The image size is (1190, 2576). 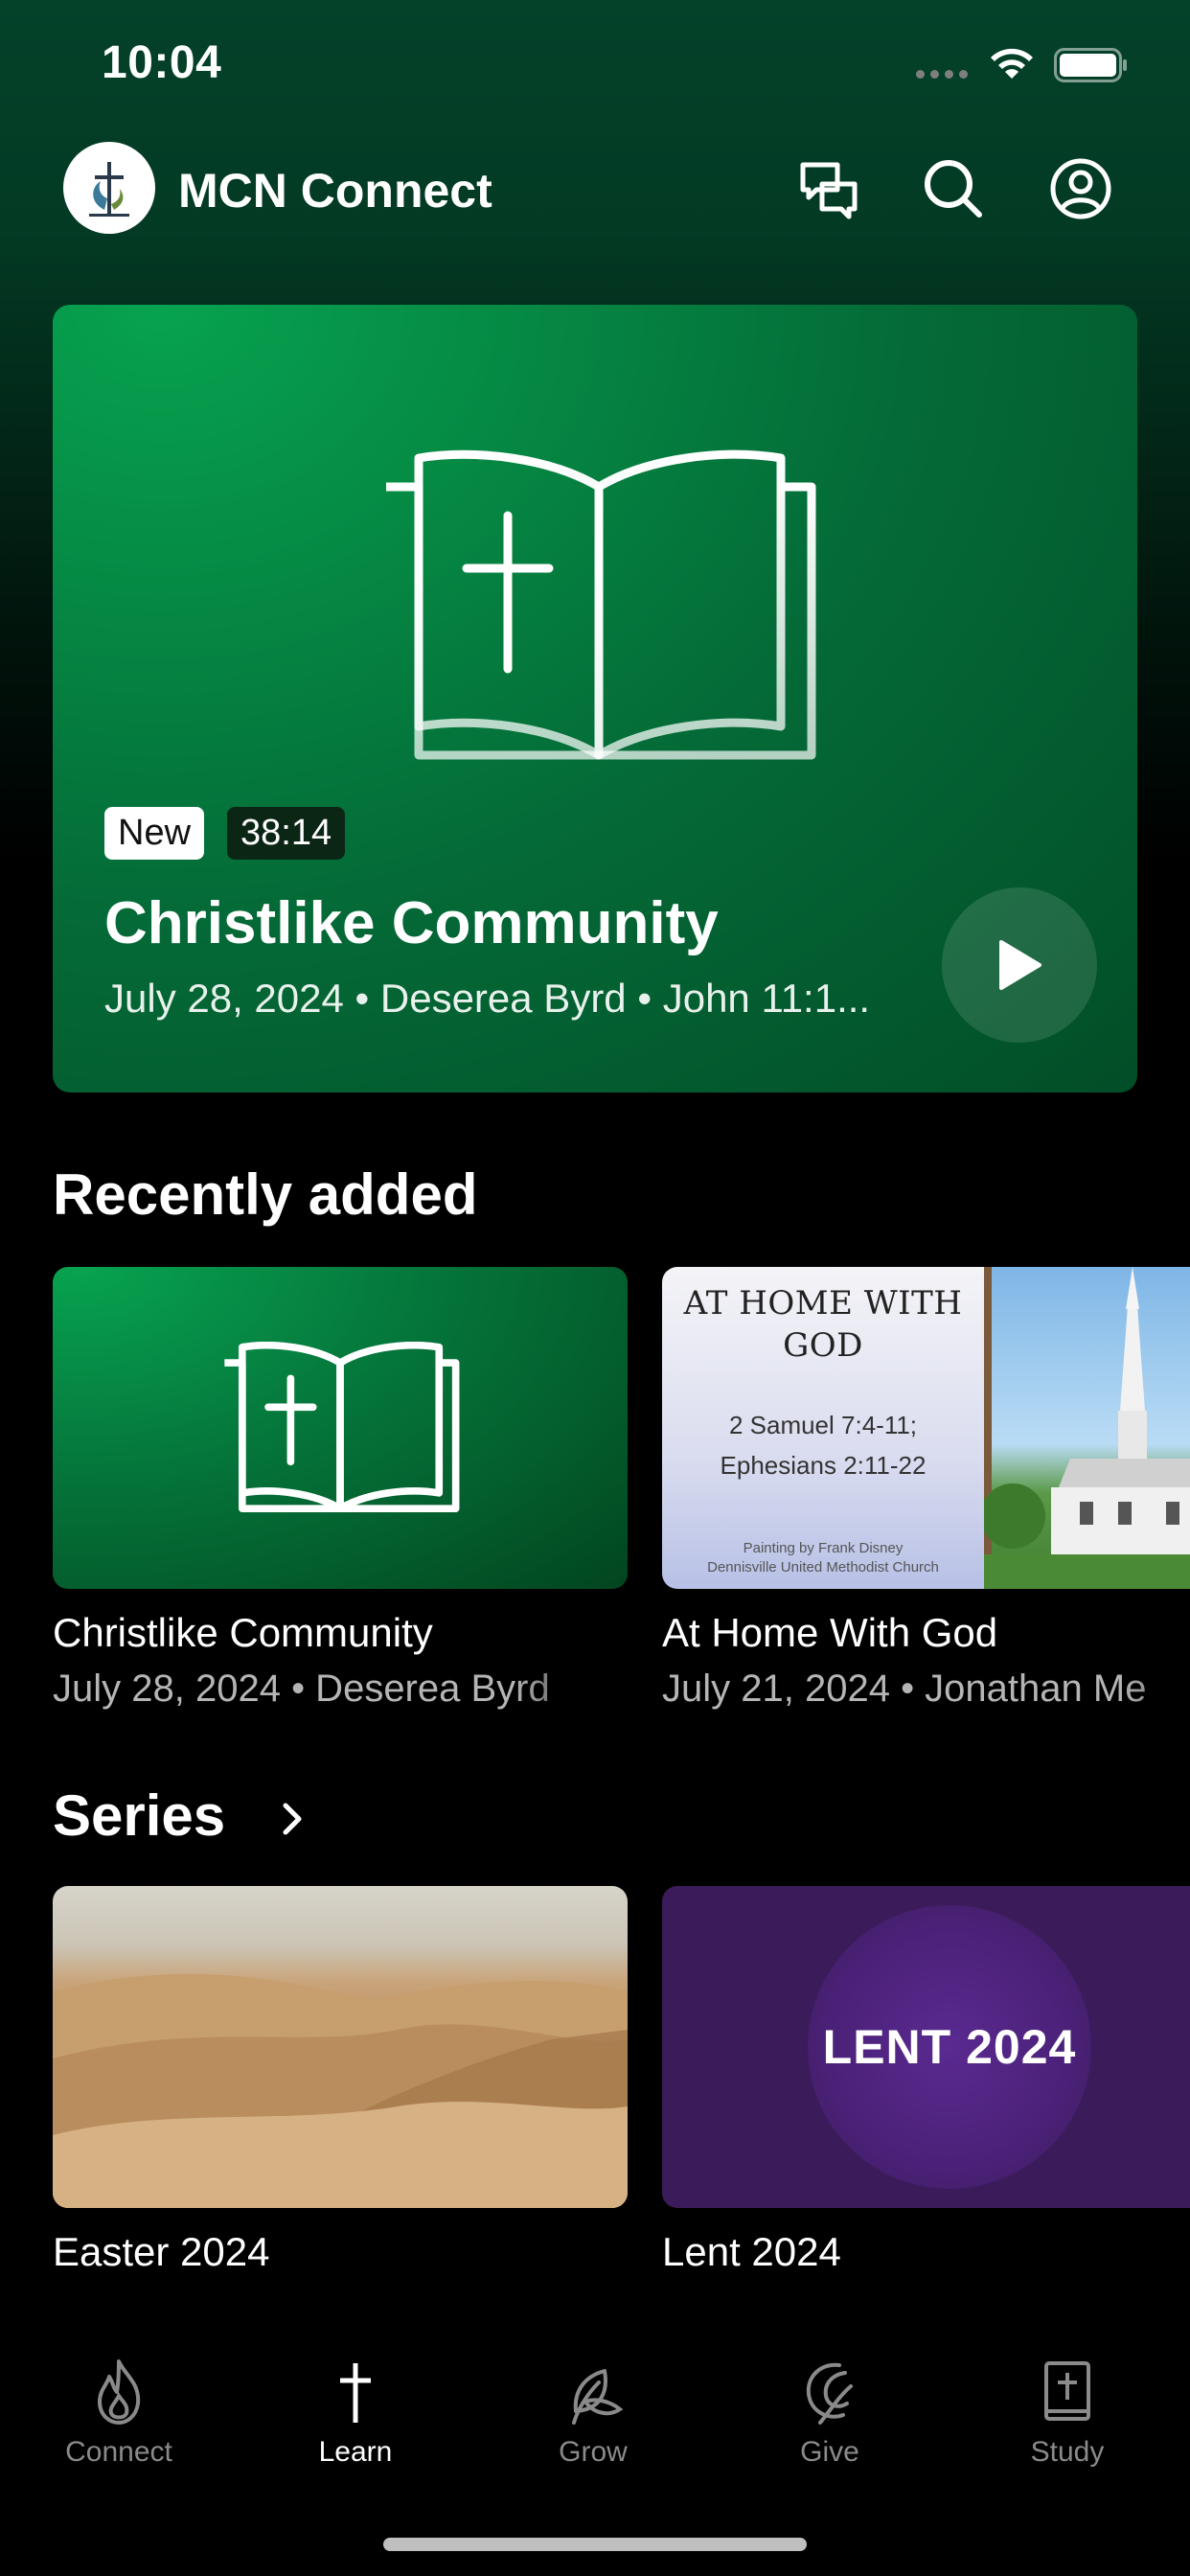 I want to click on credit-line: Painting by Frank Disney, so click(x=824, y=1548).